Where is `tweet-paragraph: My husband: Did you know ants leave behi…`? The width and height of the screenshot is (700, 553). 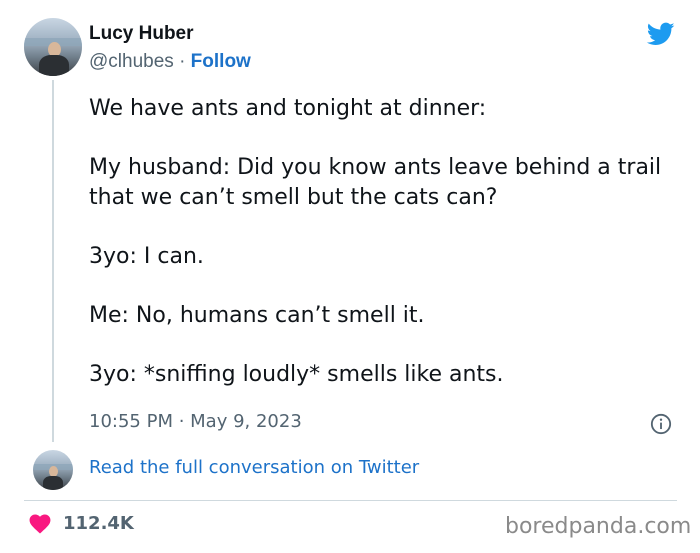
tweet-paragraph: My husband: Did you know ants leave behi… is located at coordinates (375, 182).